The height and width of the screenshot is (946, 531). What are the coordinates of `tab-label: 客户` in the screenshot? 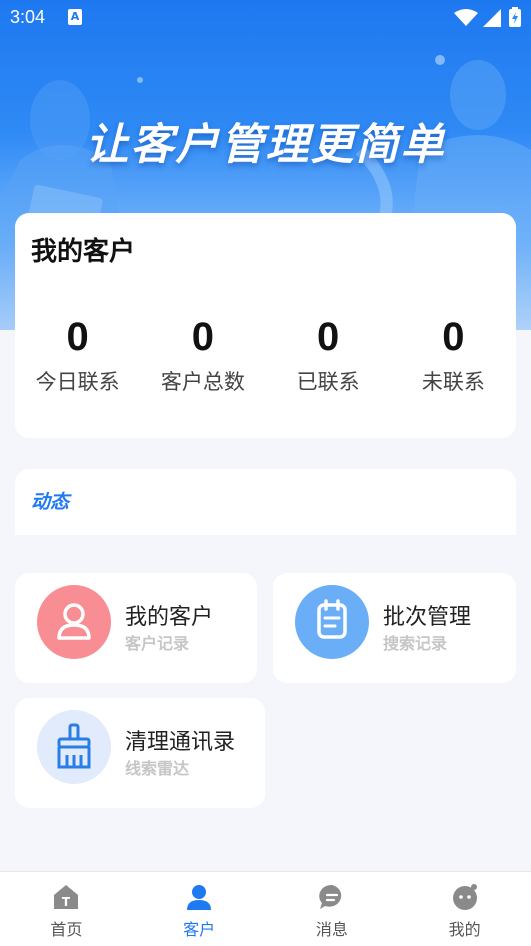 It's located at (199, 929).